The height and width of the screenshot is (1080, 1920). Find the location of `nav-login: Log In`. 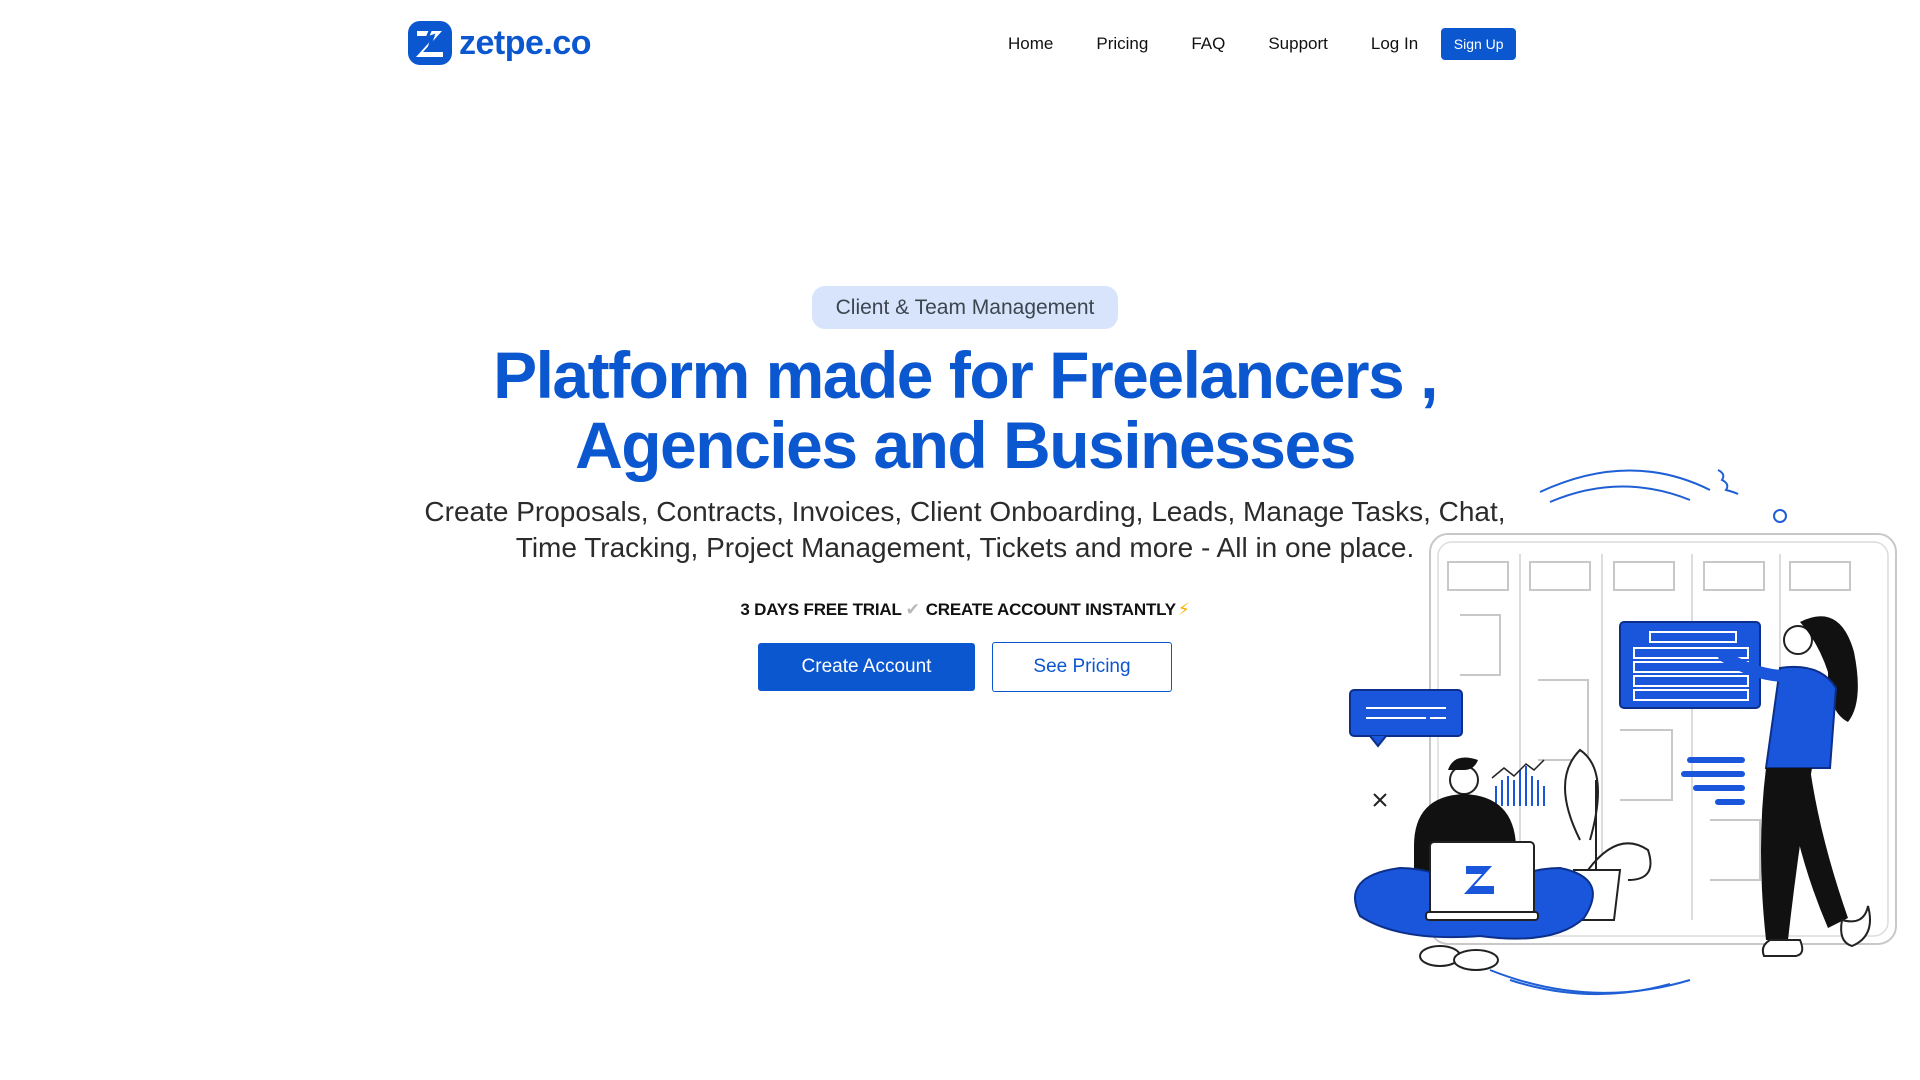

nav-login: Log In is located at coordinates (1394, 44).